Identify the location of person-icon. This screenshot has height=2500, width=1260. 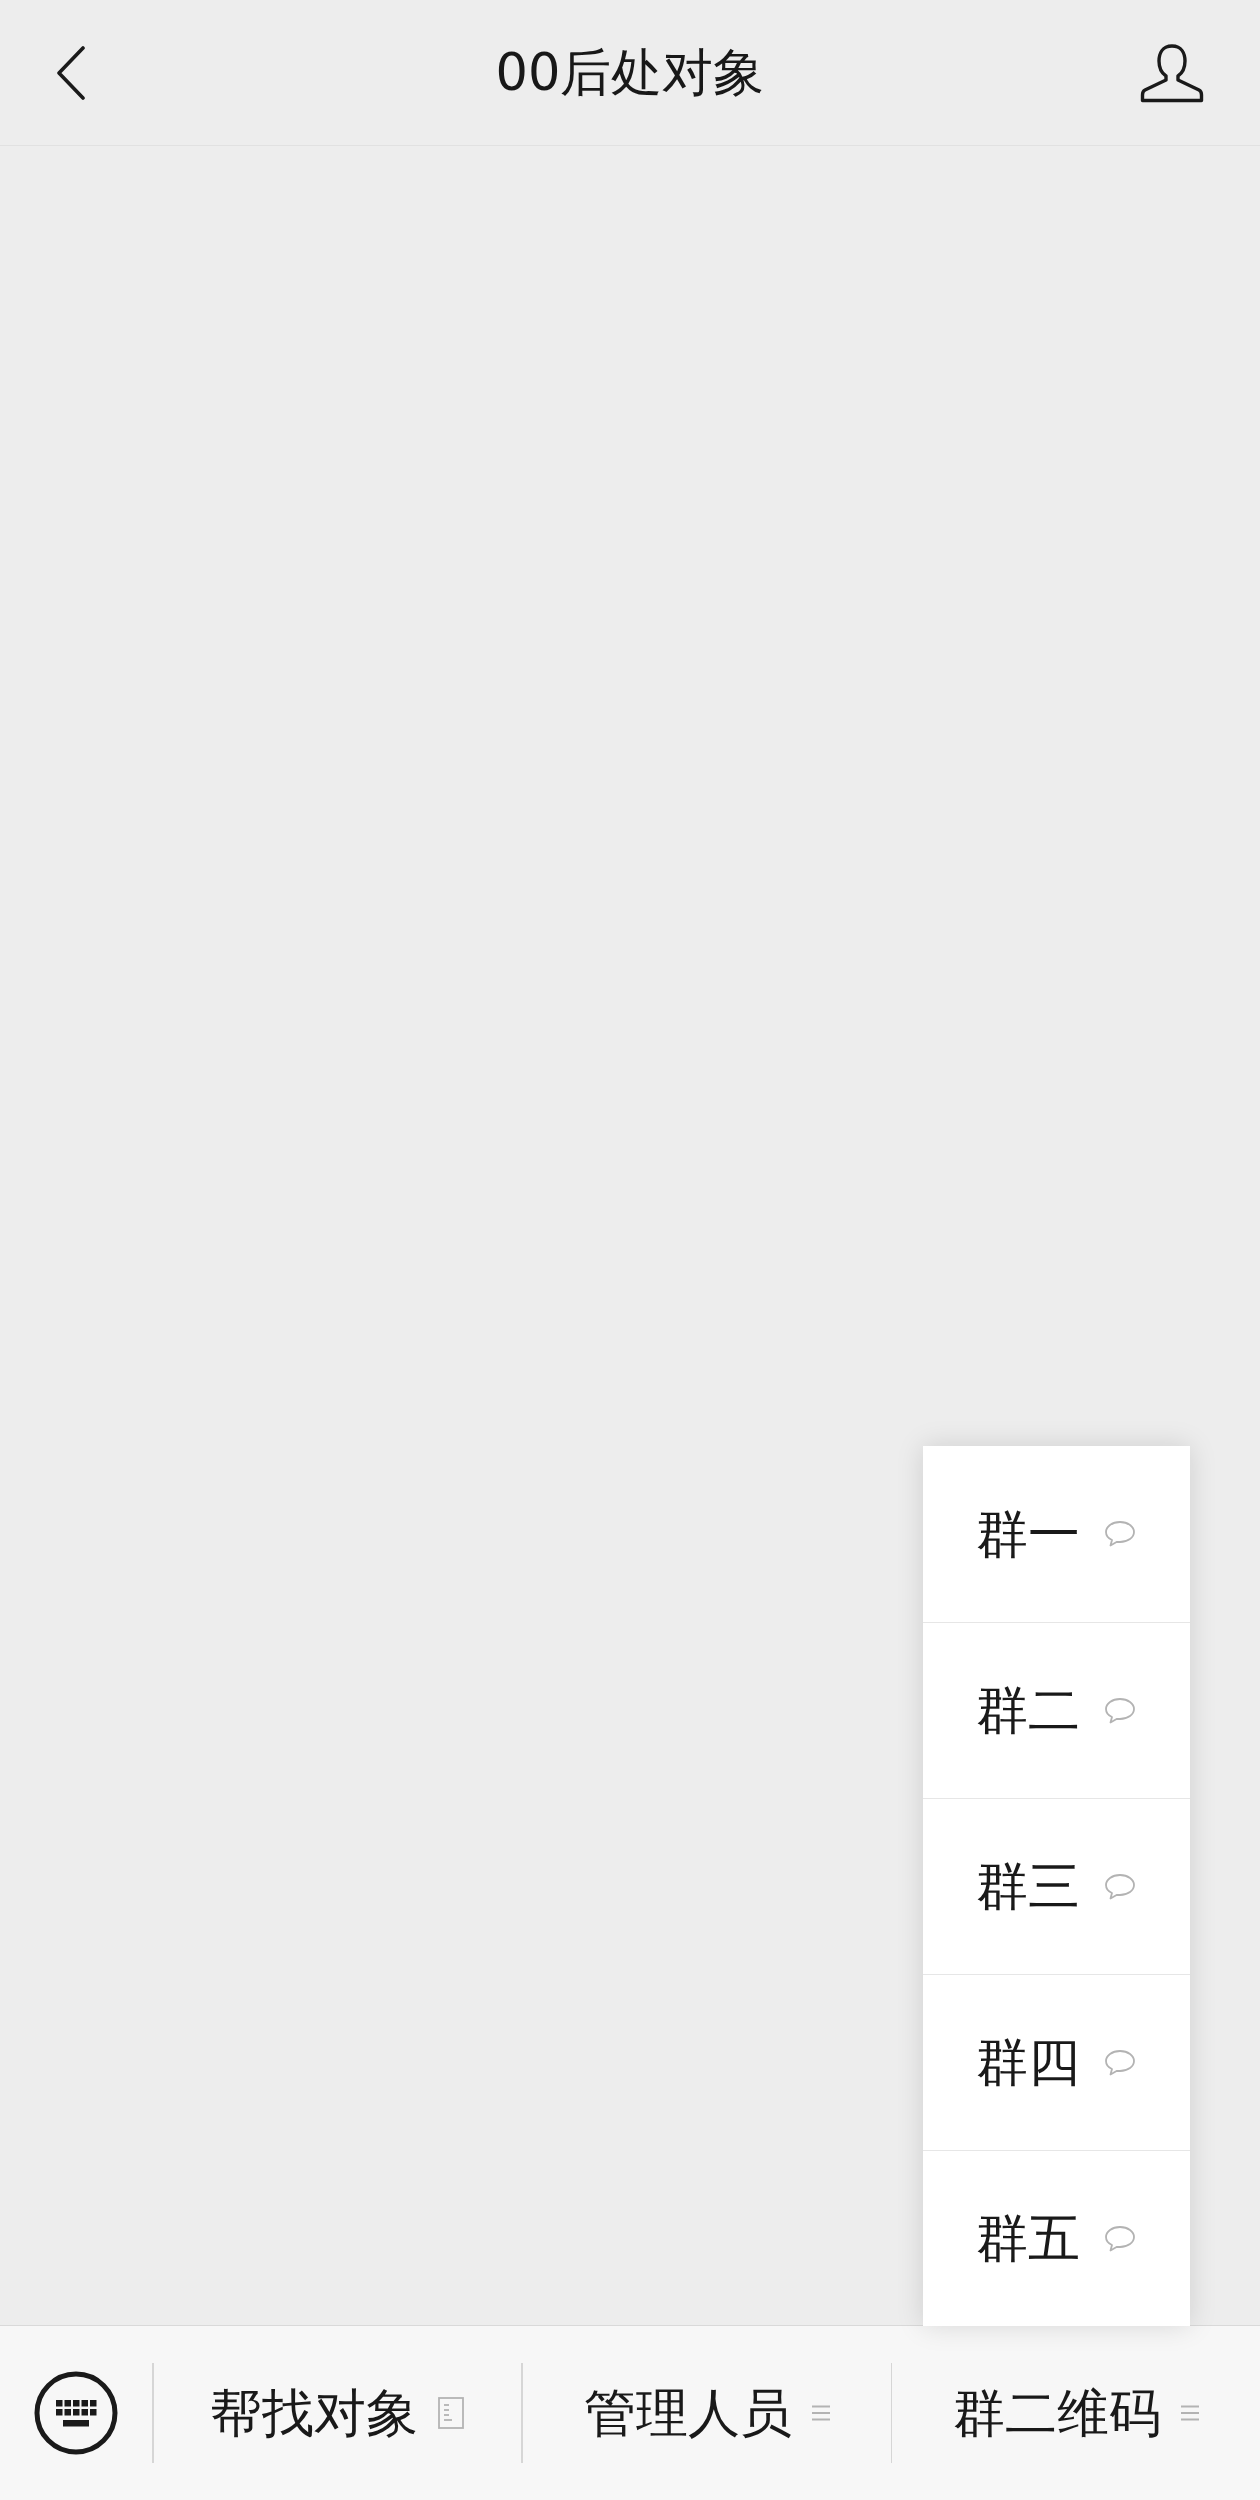
(1172, 72).